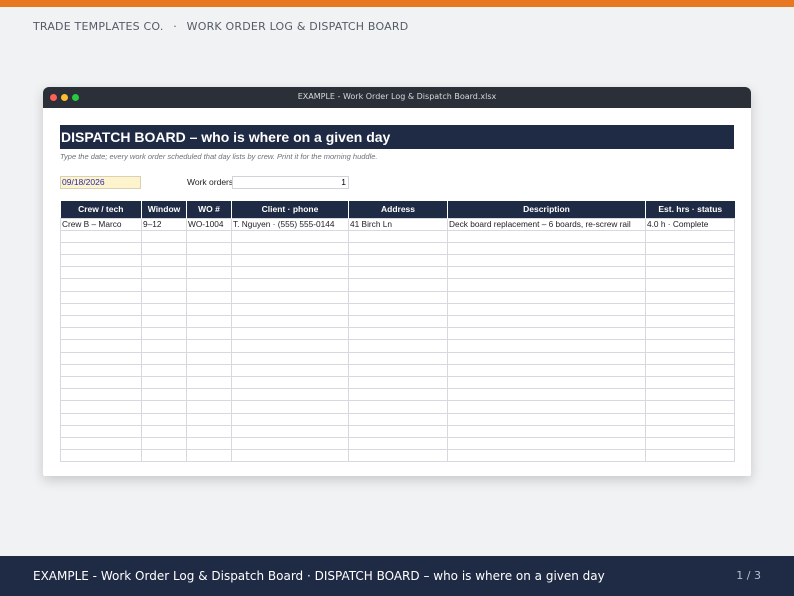 This screenshot has width=794, height=596. What do you see at coordinates (101, 224) in the screenshot?
I see `table-cell: Crew B – Marco` at bounding box center [101, 224].